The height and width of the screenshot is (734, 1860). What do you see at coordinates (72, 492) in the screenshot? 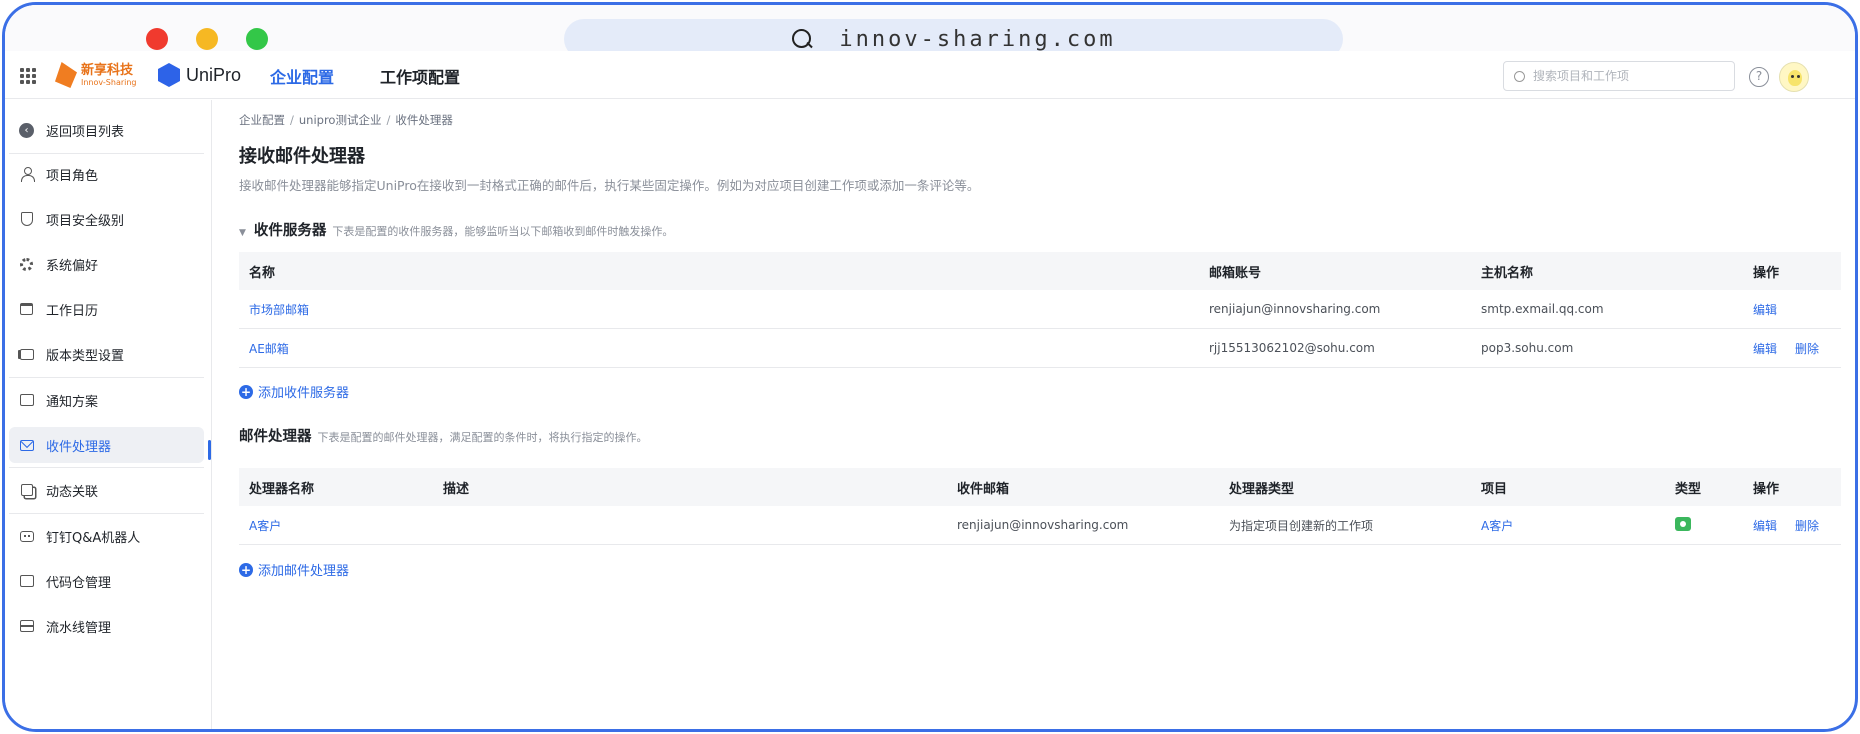
I see `sidebar-item-label: 动态关联` at bounding box center [72, 492].